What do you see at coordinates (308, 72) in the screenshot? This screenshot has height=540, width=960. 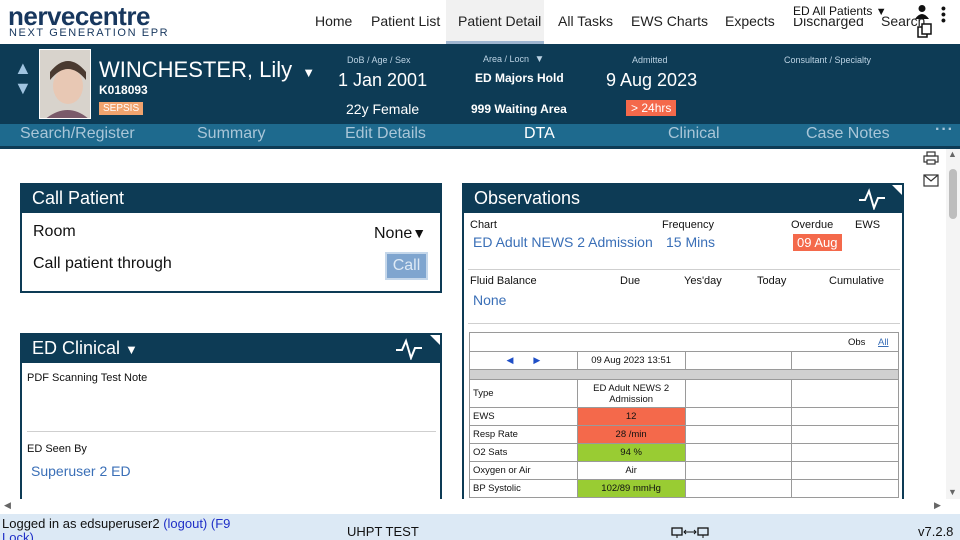 I see `patient-menu-caret-icon: ▼` at bounding box center [308, 72].